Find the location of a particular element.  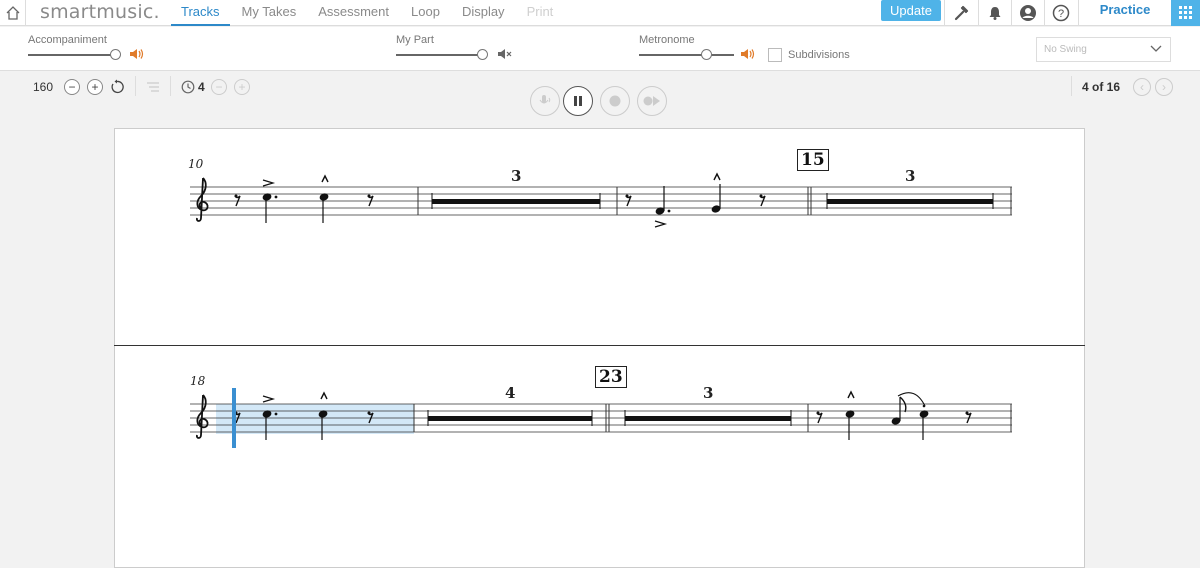

playback-cursor is located at coordinates (234, 418).